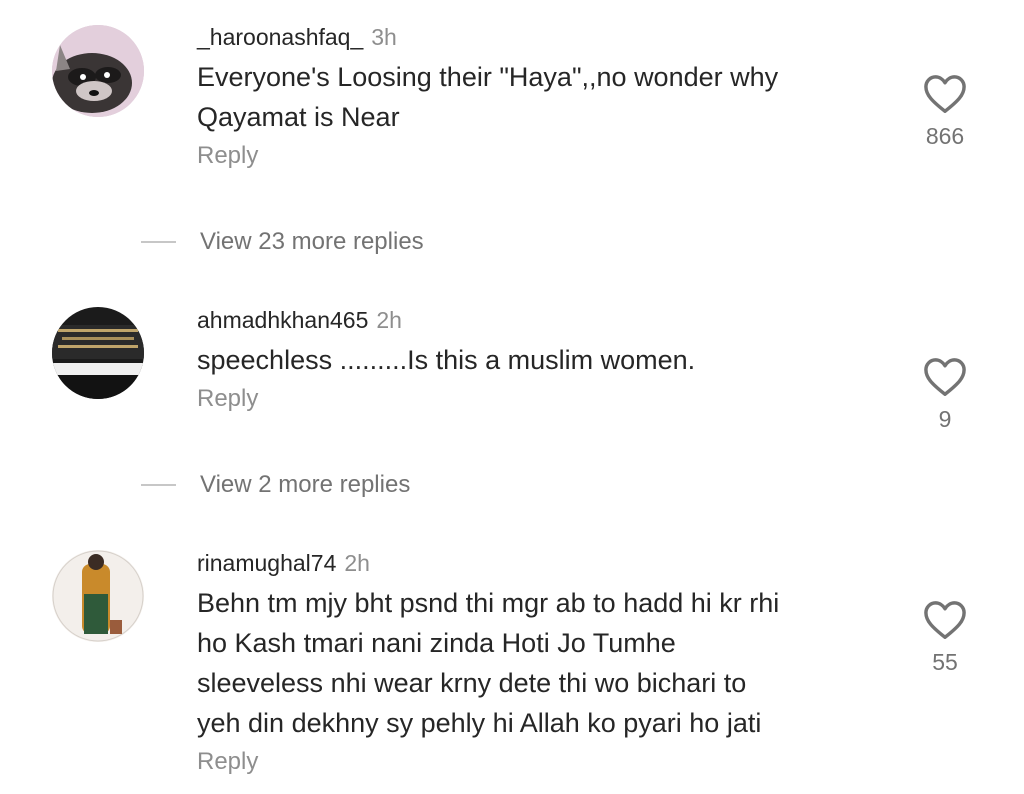 The image size is (1024, 794). I want to click on comment-username: ahmadhkhan465, so click(282, 320).